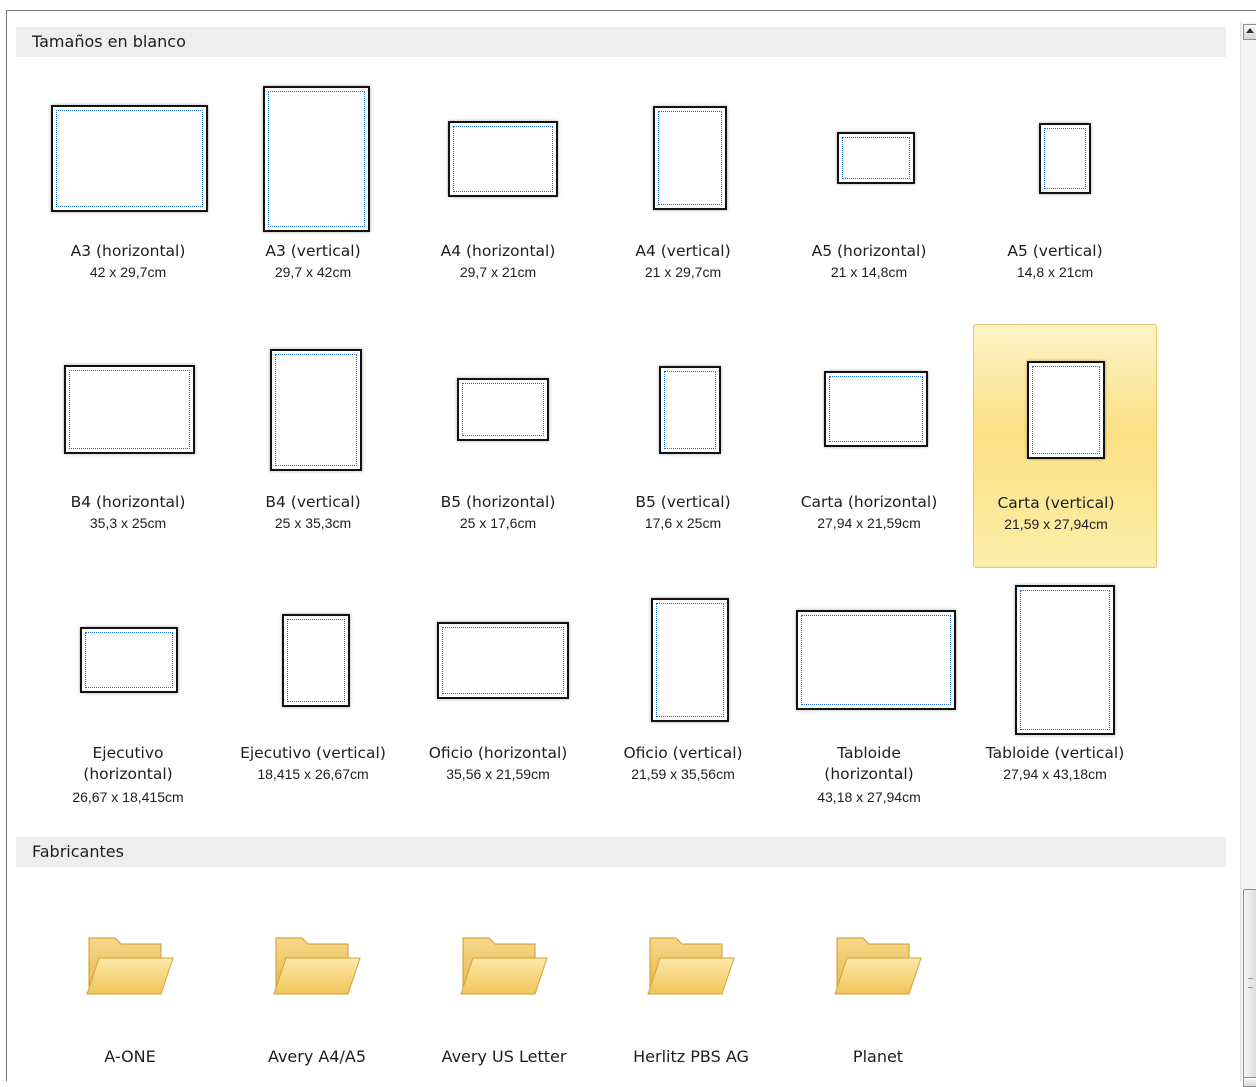 The width and height of the screenshot is (1256, 1087). What do you see at coordinates (128, 272) in the screenshot?
I see `paper-size-dimensions: 42 x 29,7cm` at bounding box center [128, 272].